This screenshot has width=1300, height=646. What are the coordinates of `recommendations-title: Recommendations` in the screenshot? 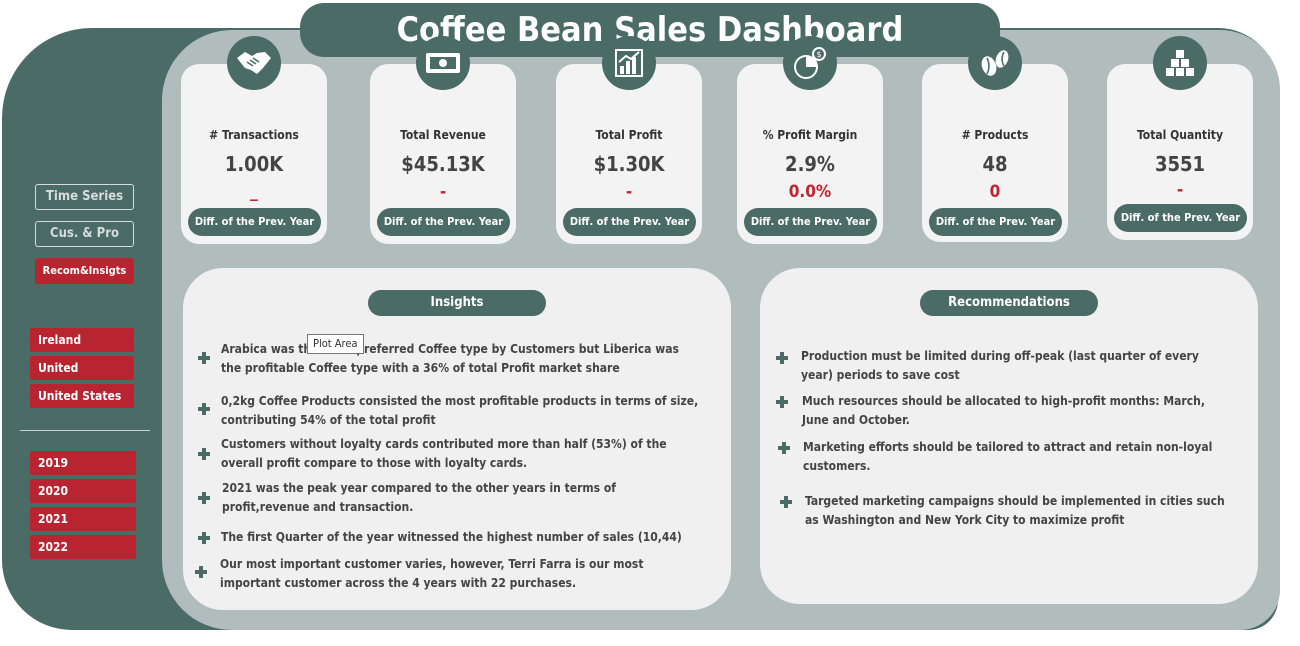 It's located at (1009, 303).